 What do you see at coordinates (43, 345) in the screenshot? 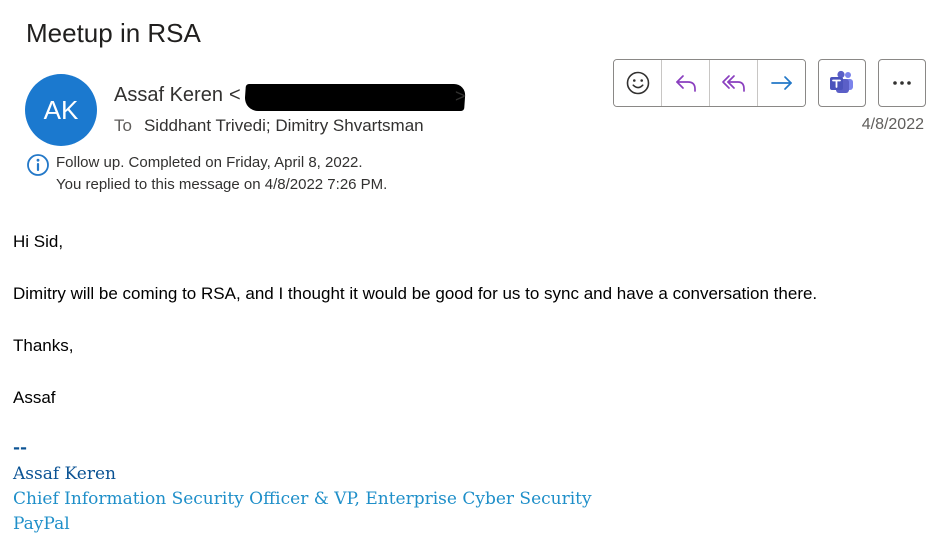
I see `body-thanks: Thanks,` at bounding box center [43, 345].